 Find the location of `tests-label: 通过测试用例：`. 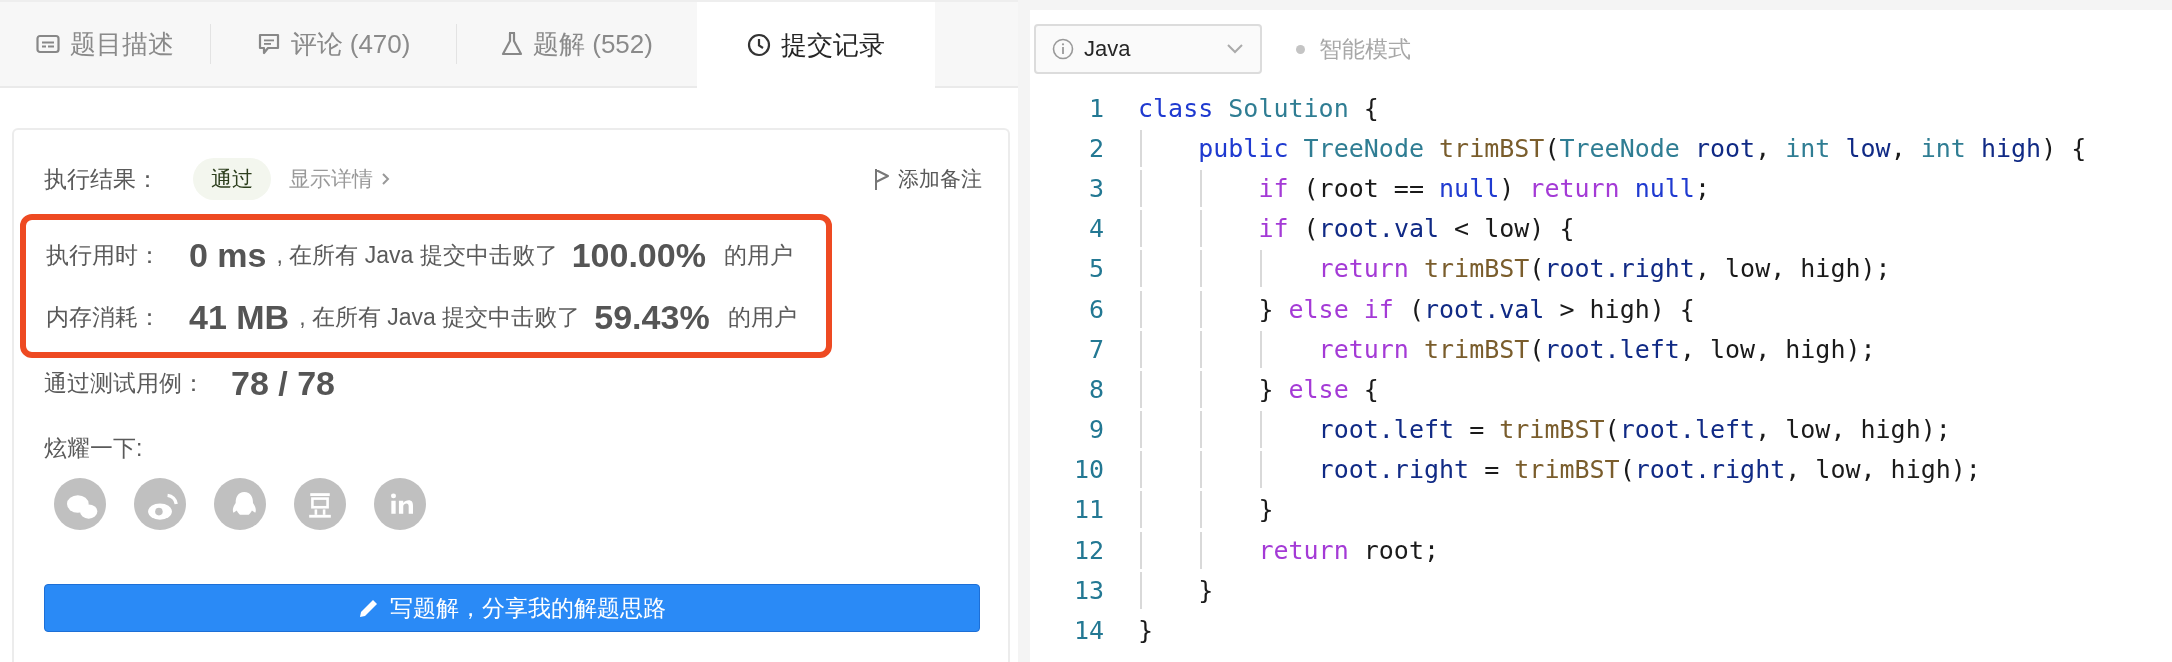

tests-label: 通过测试用例： is located at coordinates (124, 383).